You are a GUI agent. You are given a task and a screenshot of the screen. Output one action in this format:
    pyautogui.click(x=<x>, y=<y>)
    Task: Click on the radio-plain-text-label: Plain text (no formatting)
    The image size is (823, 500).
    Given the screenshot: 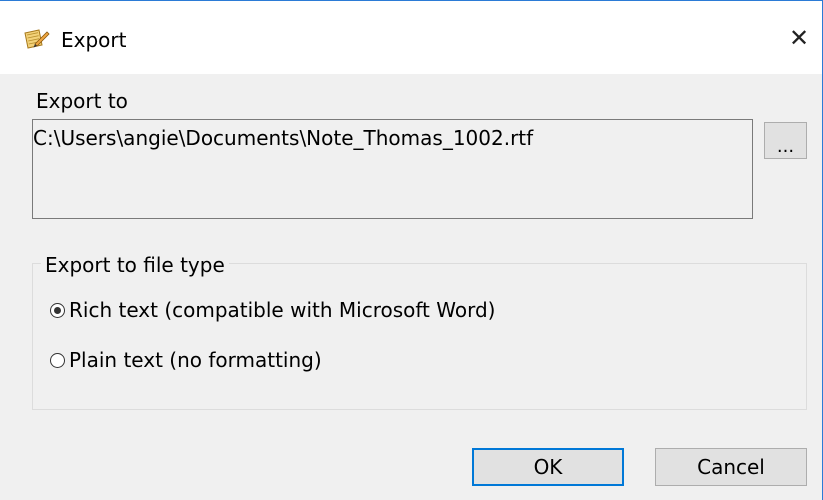 What is the action you would take?
    pyautogui.click(x=195, y=360)
    